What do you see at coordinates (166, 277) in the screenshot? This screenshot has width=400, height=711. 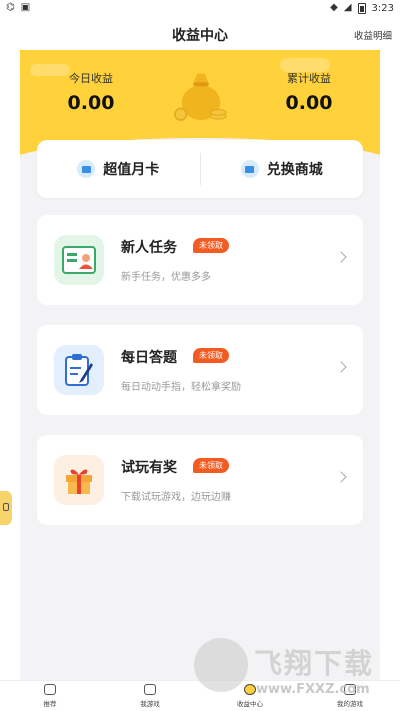 I see `task-description: 新手任务，优惠多多` at bounding box center [166, 277].